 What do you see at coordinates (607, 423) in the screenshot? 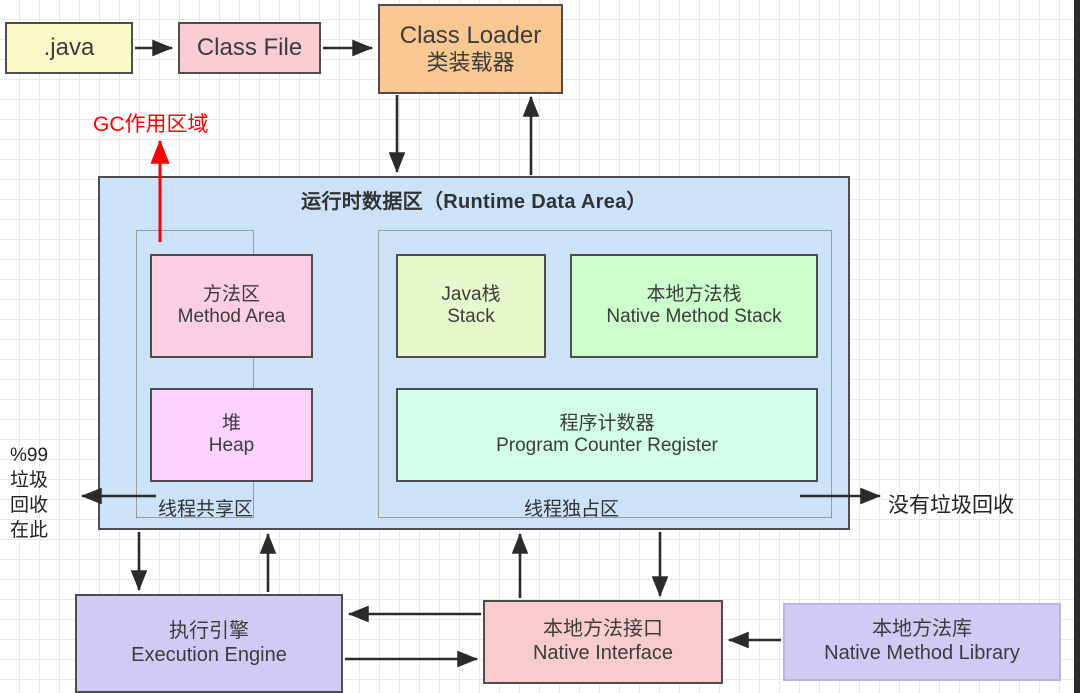
I see `pc-register-label-cn: 程序计数器` at bounding box center [607, 423].